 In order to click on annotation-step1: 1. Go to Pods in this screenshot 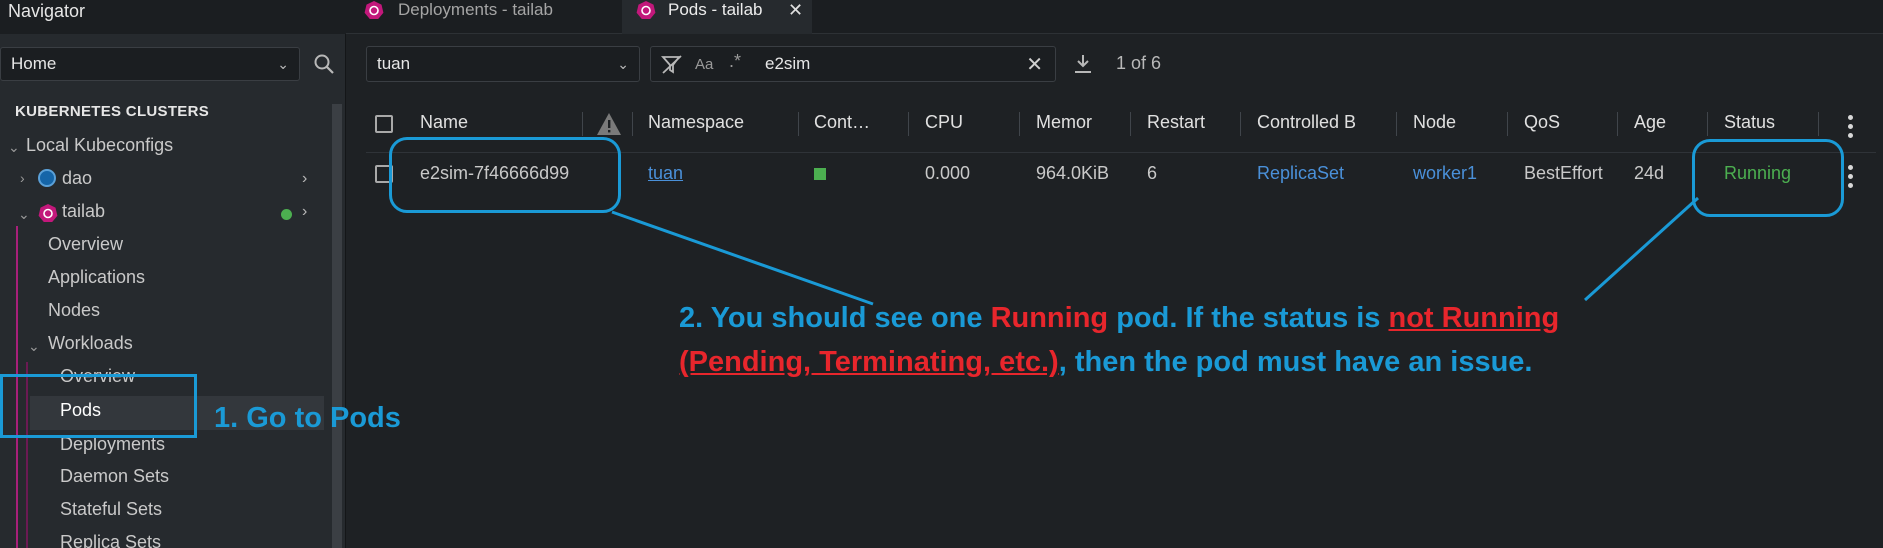, I will do `click(307, 418)`.